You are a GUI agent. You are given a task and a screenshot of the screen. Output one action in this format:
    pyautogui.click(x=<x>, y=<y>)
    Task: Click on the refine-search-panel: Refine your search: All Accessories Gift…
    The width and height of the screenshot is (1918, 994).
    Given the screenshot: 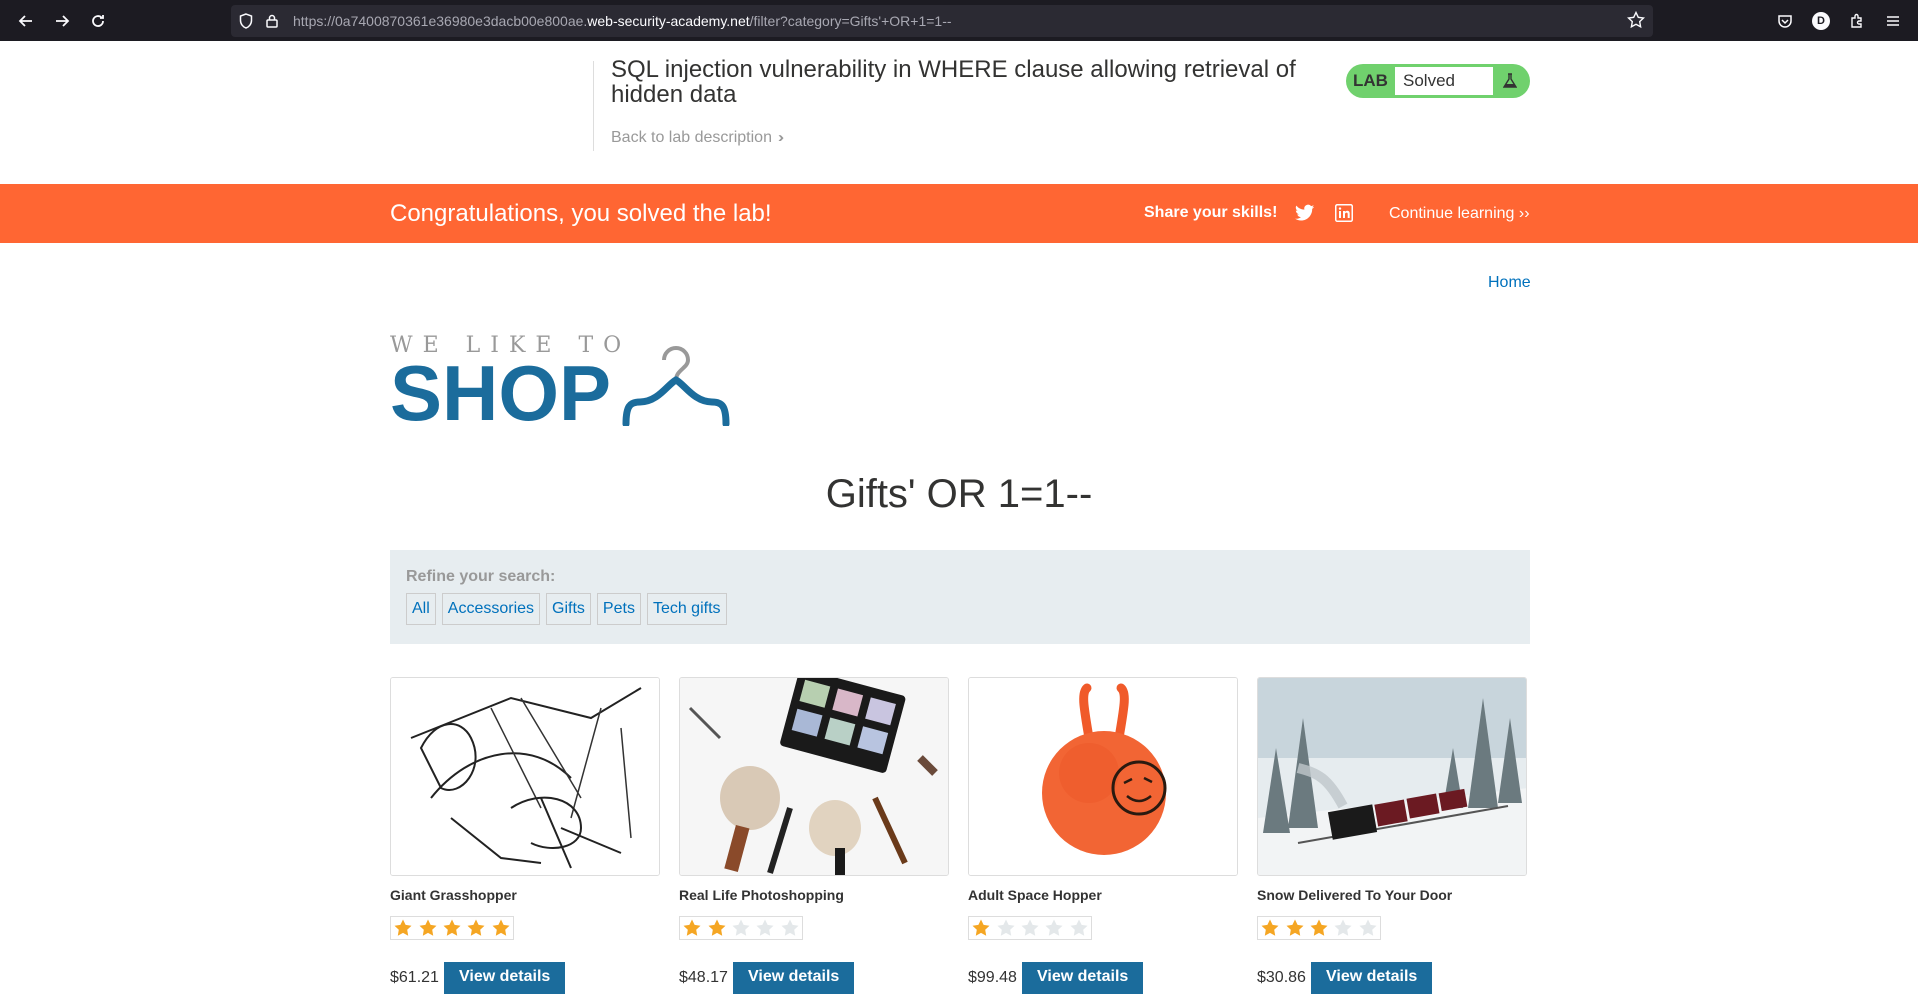 What is the action you would take?
    pyautogui.click(x=960, y=597)
    